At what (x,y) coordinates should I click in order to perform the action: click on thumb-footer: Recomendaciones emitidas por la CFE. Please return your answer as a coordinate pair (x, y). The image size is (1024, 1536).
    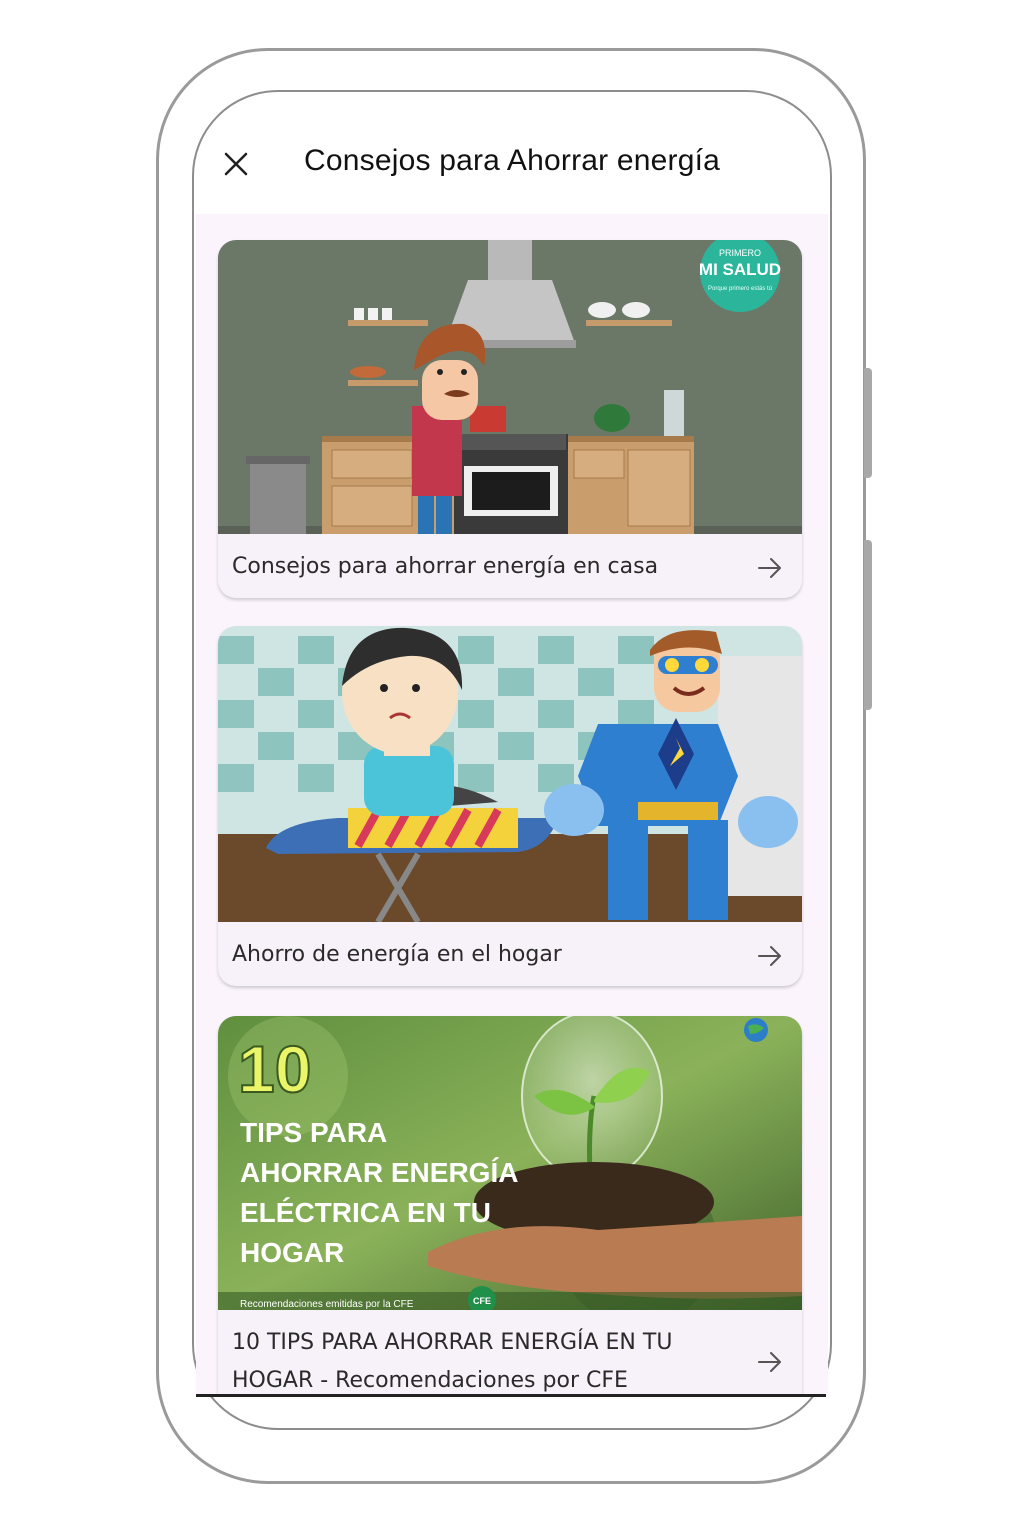
    Looking at the image, I should click on (327, 1304).